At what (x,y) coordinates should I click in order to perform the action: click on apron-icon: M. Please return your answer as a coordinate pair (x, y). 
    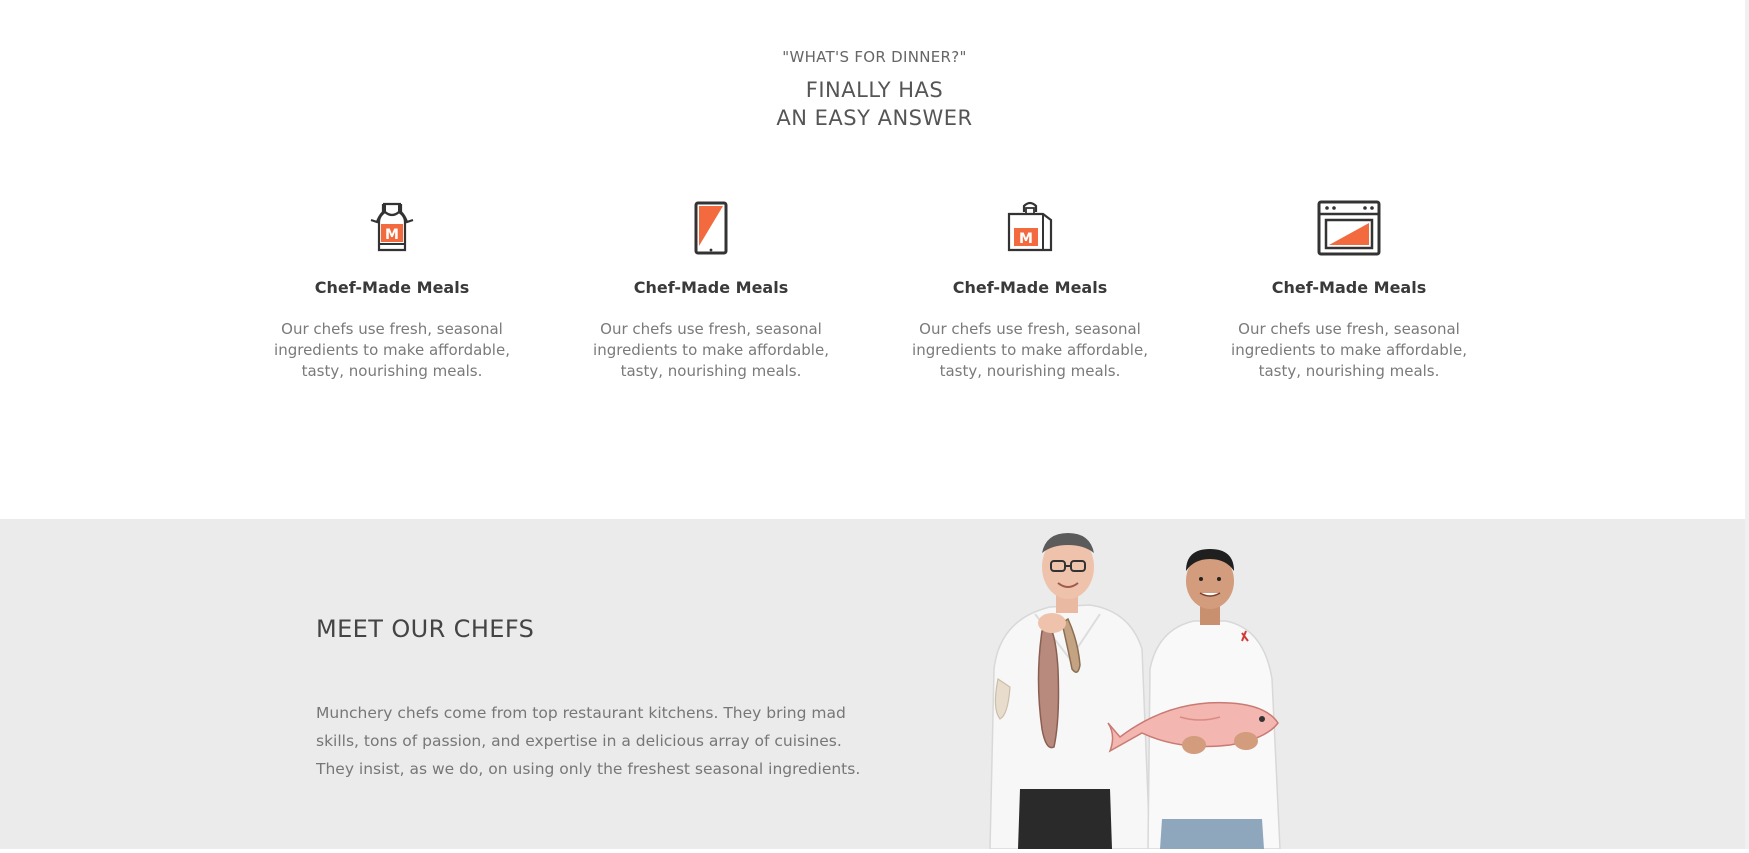
    Looking at the image, I should click on (392, 228).